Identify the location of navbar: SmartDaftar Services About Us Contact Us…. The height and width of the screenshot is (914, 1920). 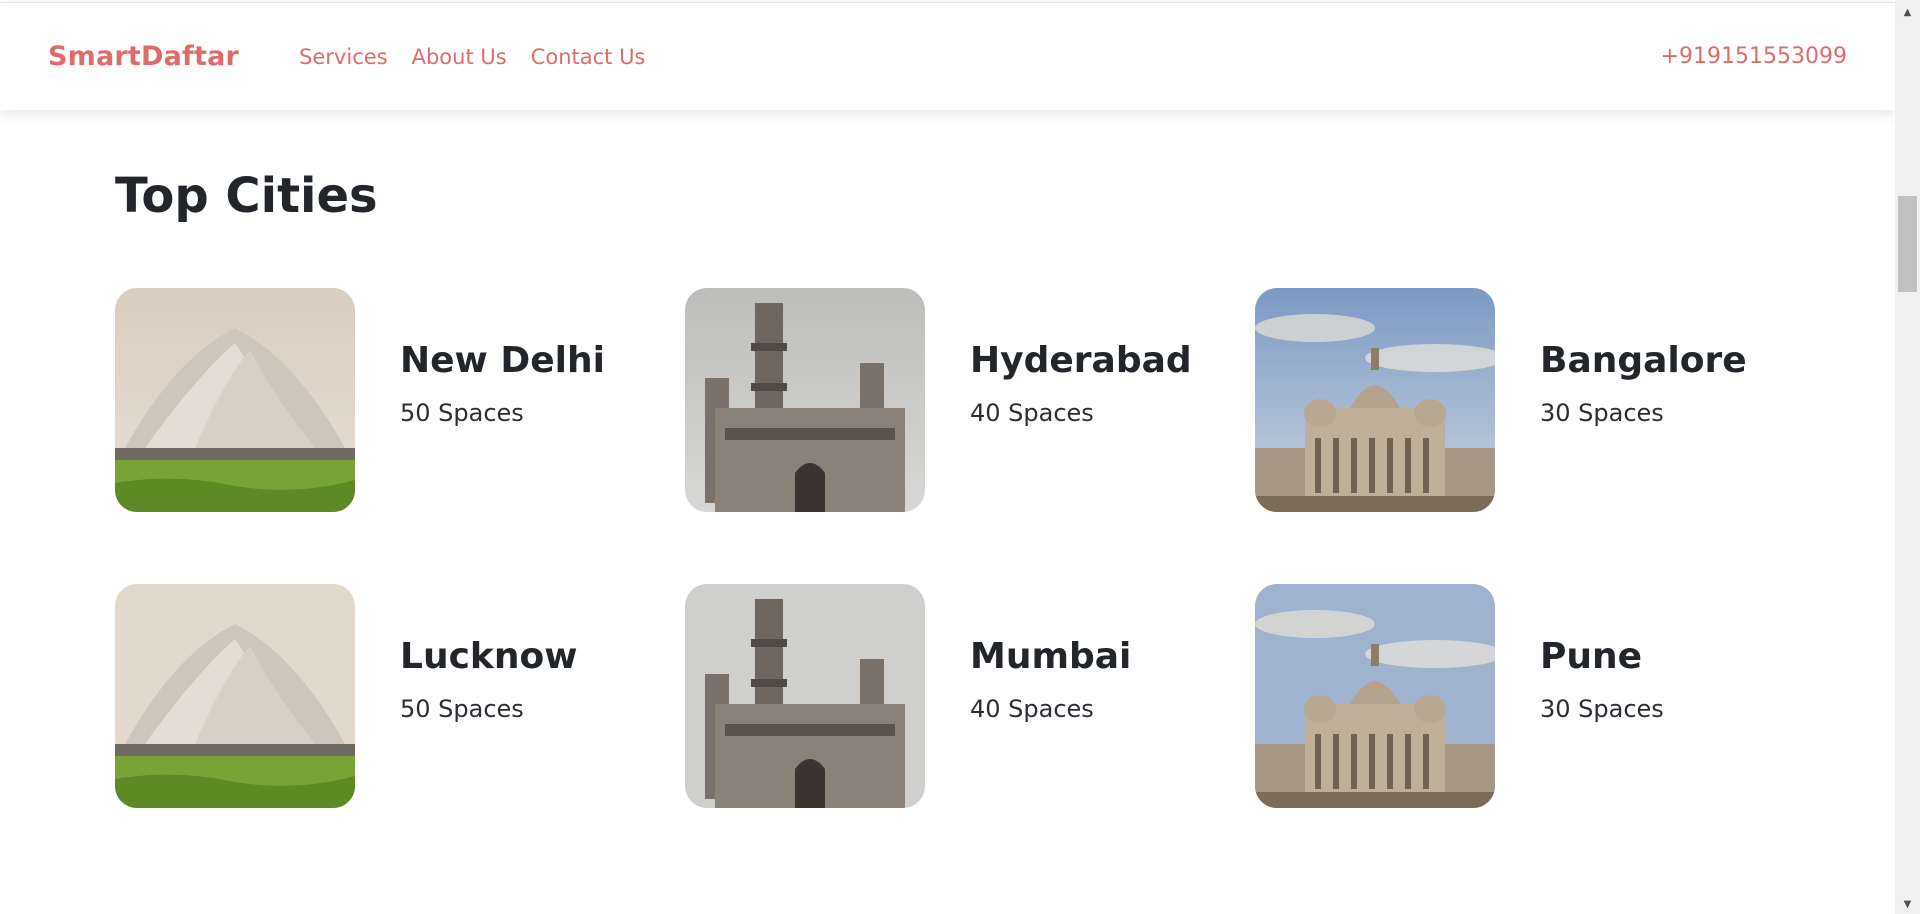
(947, 56).